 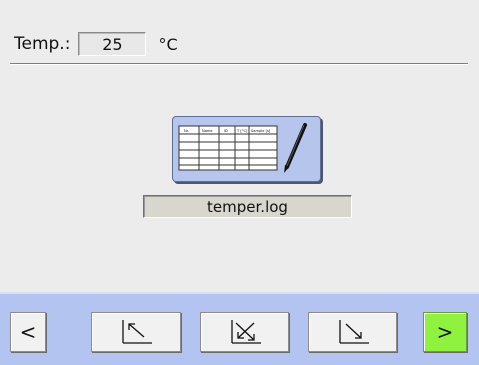 I want to click on table-header-1: Name, so click(x=207, y=131).